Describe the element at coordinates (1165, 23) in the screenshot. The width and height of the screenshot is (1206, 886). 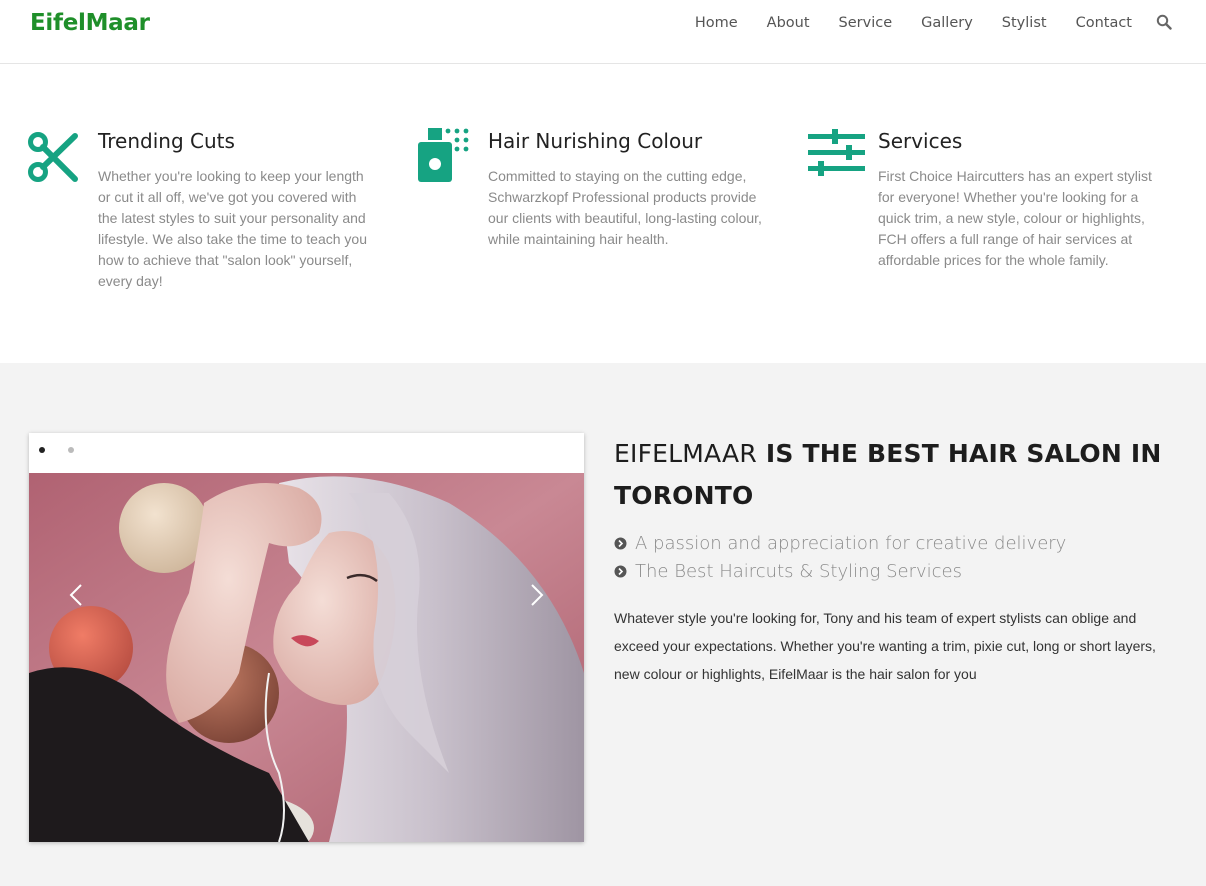
I see `search-icon` at that location.